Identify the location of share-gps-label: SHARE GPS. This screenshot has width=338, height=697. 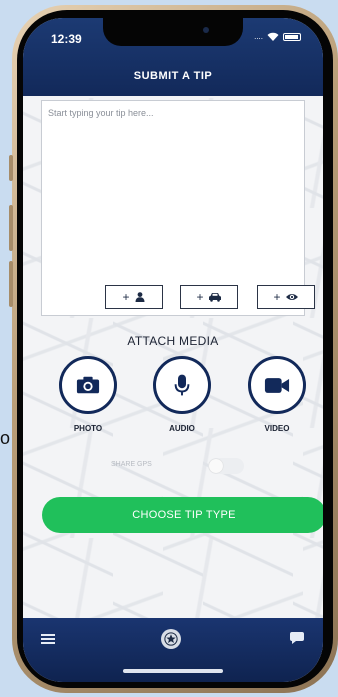
(131, 464).